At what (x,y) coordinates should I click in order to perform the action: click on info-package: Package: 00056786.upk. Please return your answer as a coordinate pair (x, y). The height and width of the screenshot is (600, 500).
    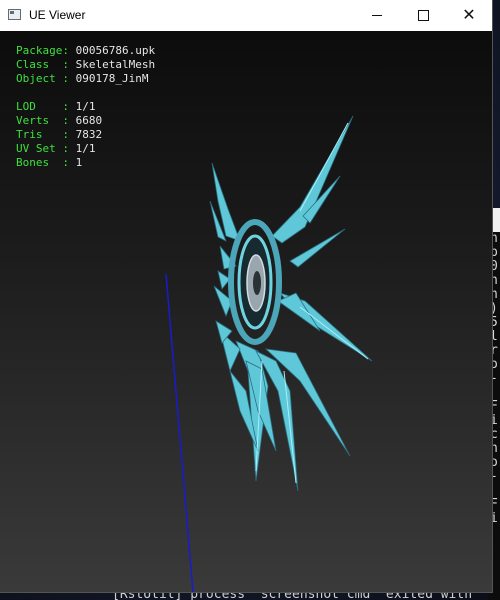
    Looking at the image, I should click on (86, 50).